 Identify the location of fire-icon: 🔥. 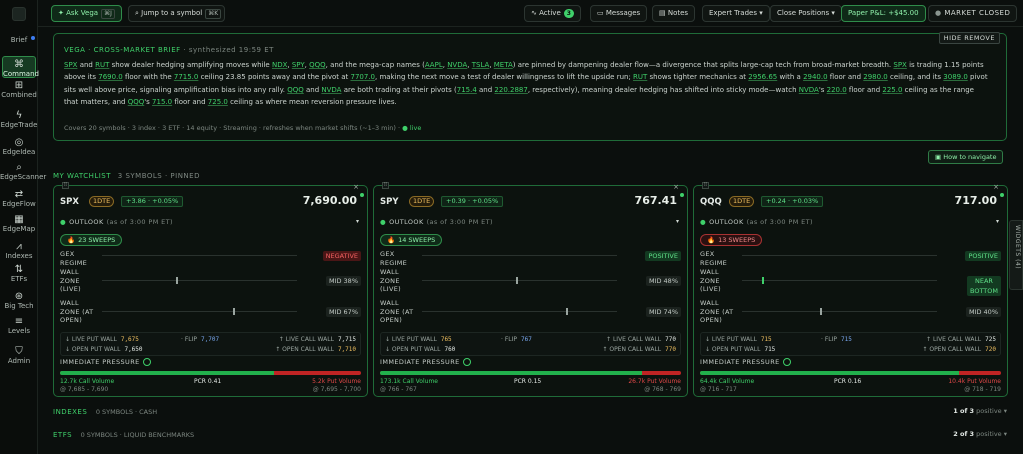
(711, 240).